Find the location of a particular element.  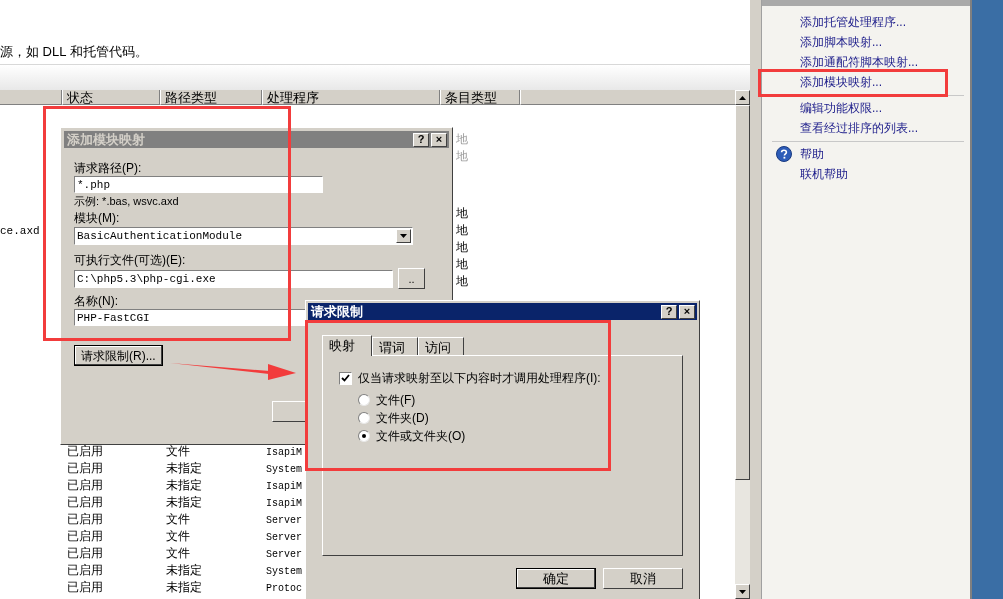

field-label: 名称(N): is located at coordinates (96, 301).